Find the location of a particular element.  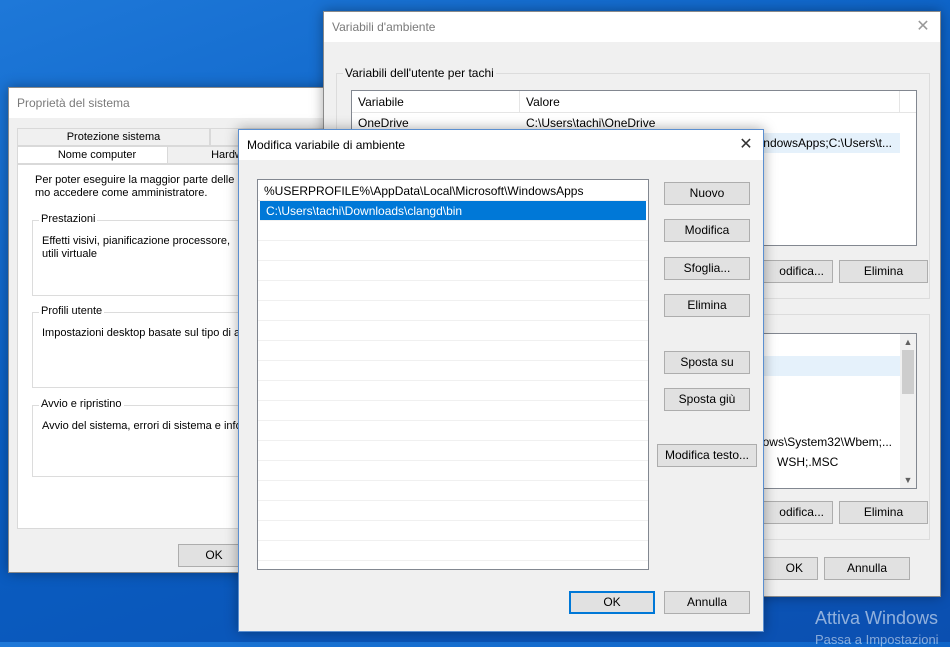

system-delete-button: Elimina is located at coordinates (883, 512).